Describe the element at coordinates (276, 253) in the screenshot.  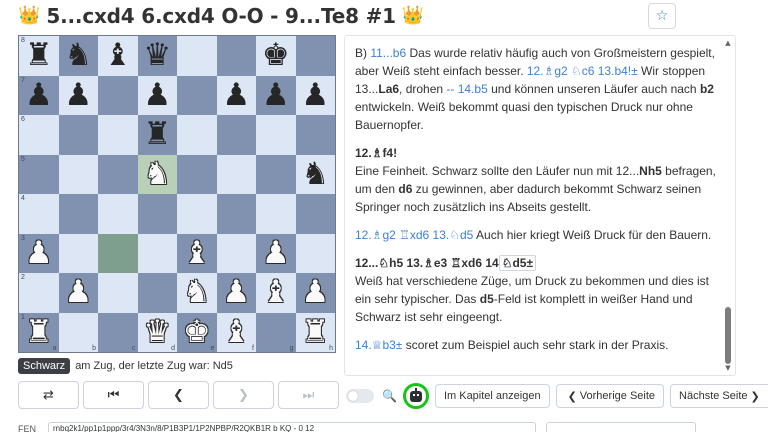
I see `square-g3: ♟` at that location.